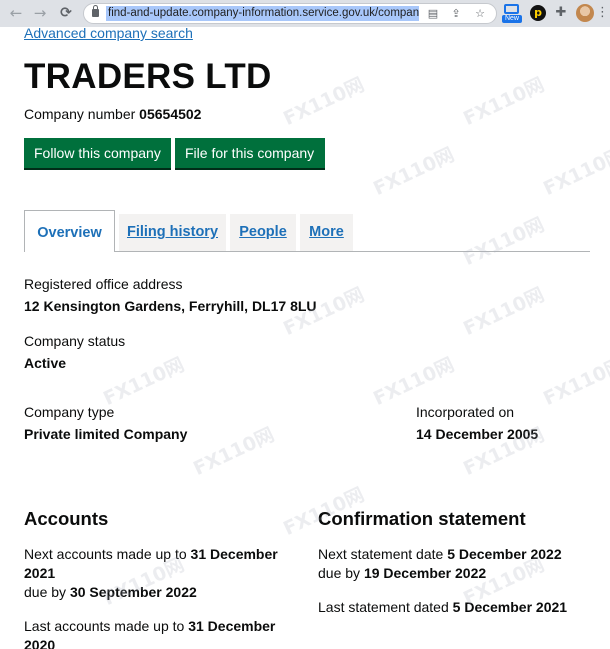 This screenshot has height=649, width=610. I want to click on extensions-puzzle-icon: ✚, so click(561, 13).